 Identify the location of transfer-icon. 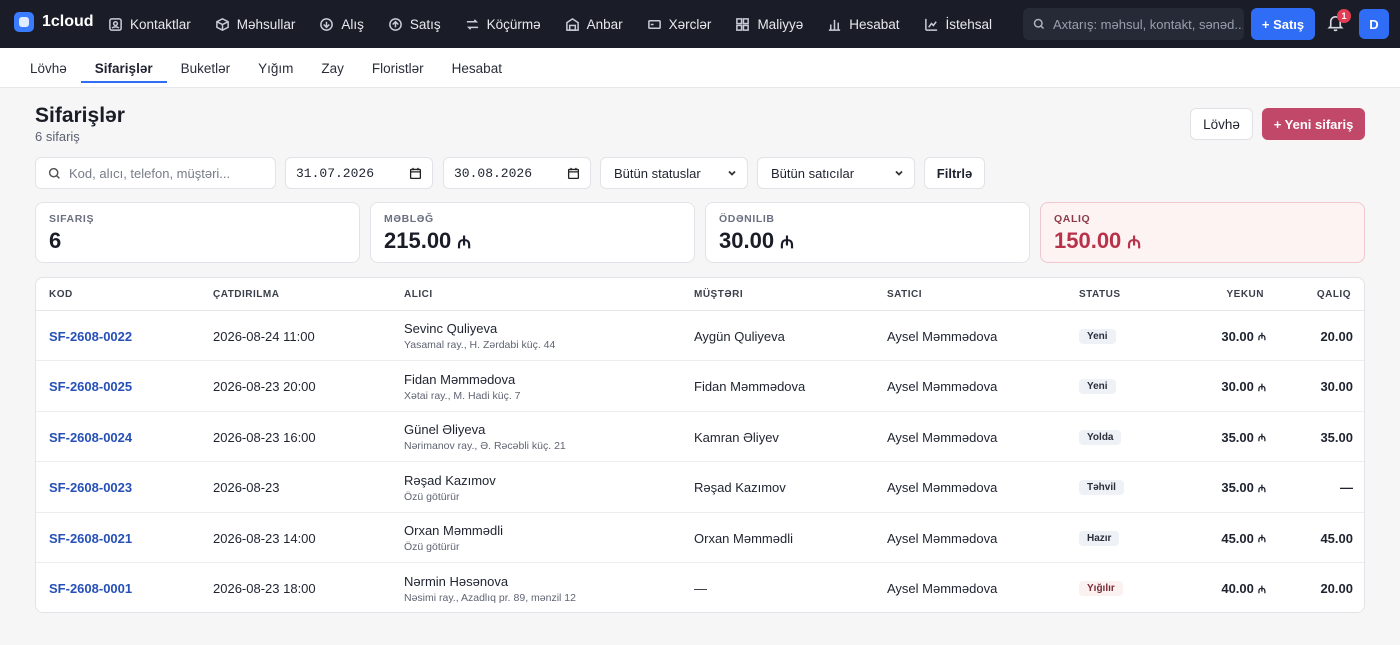
(472, 24).